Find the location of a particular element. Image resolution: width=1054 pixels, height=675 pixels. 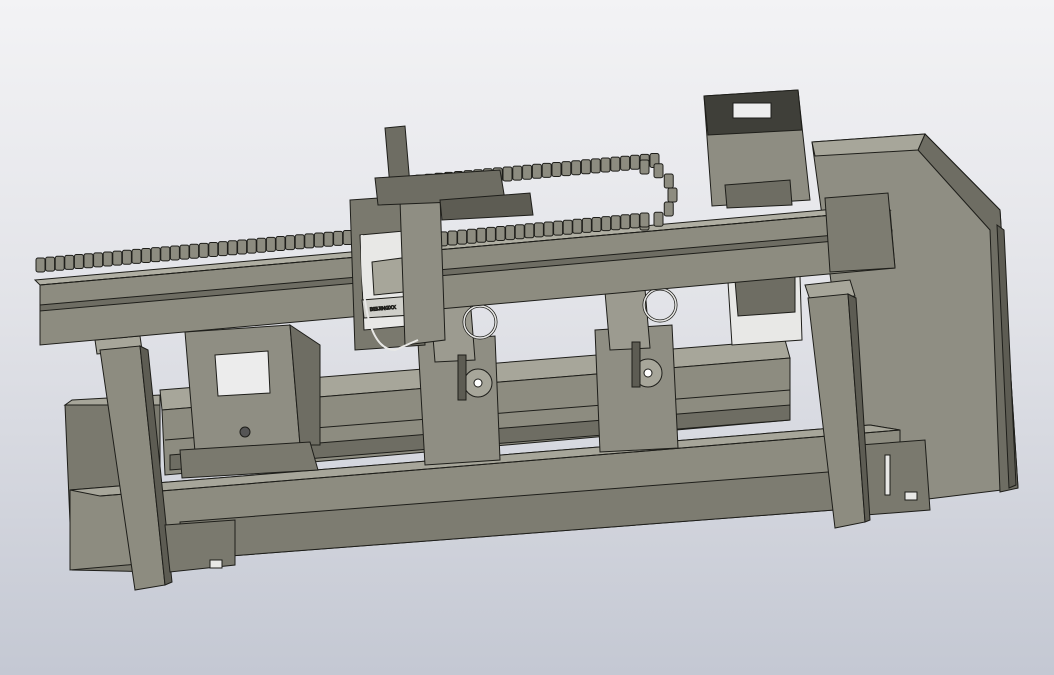

chuck-right is located at coordinates (636, 370).